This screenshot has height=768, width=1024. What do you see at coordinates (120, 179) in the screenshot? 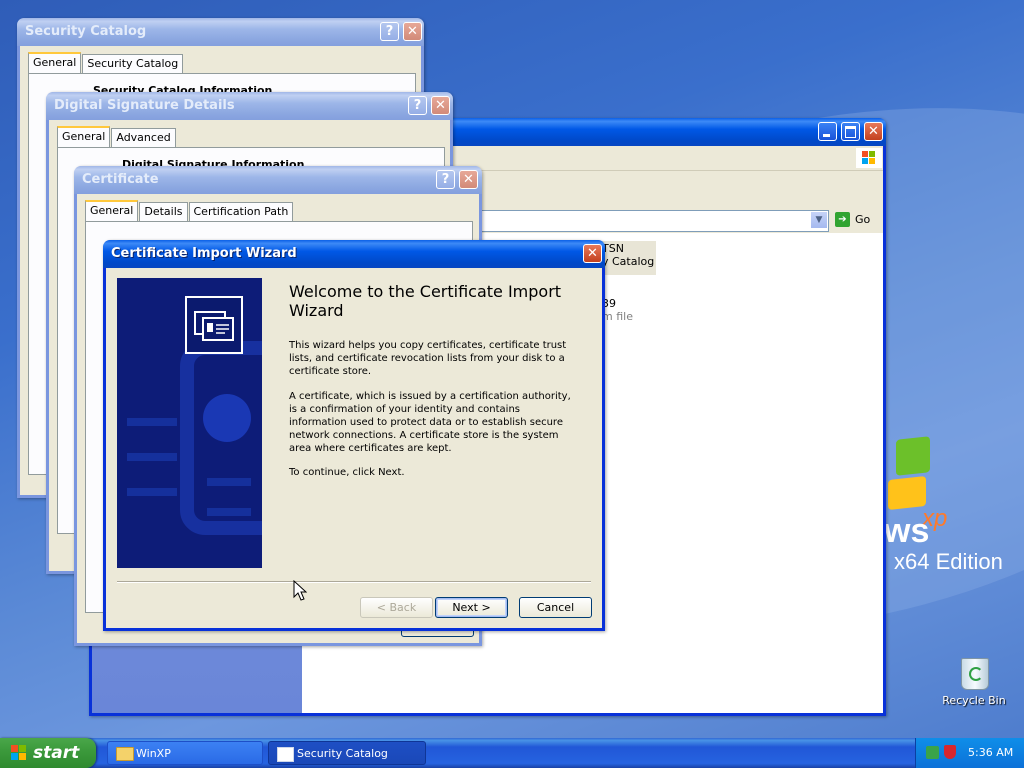
I see `window-title: Certificate` at bounding box center [120, 179].